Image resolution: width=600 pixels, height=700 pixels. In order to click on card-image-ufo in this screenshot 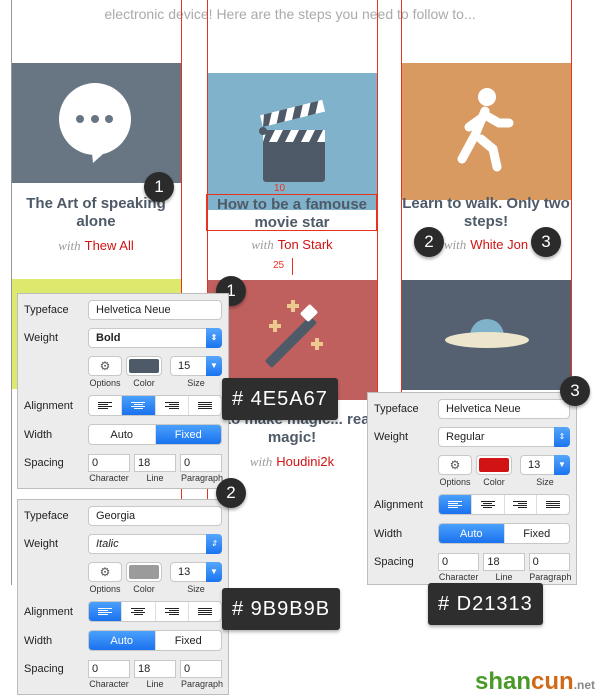, I will do `click(486, 335)`.